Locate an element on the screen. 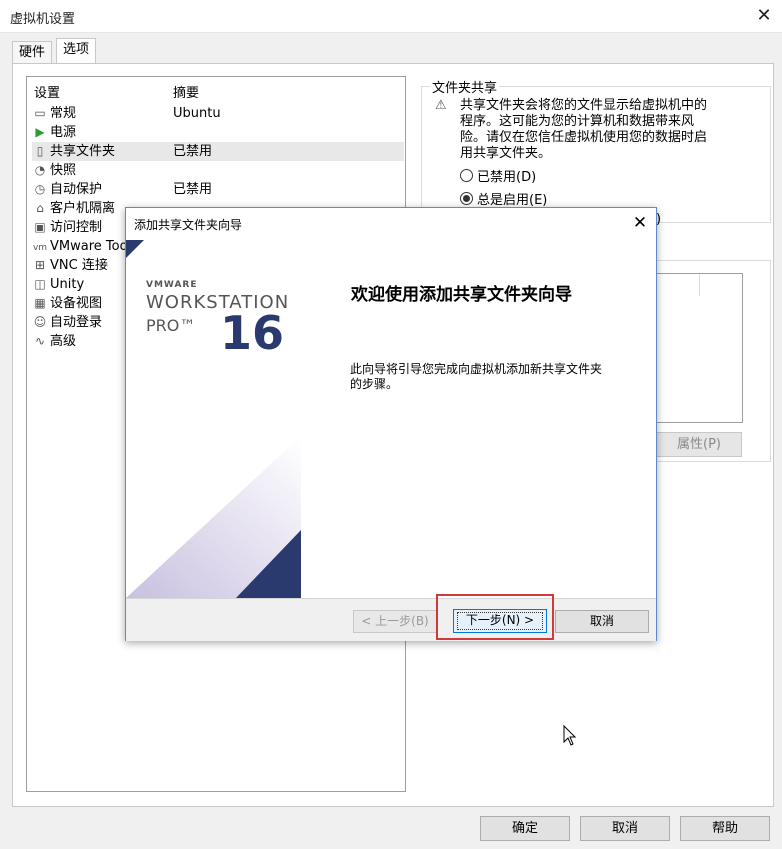 The image size is (782, 849). list-item-label: 常规 is located at coordinates (63, 113).